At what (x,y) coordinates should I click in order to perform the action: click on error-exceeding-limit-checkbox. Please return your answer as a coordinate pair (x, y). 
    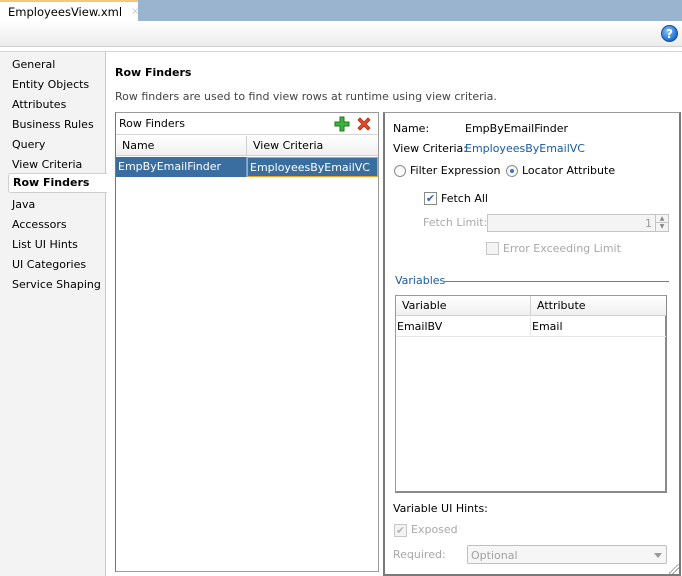
    Looking at the image, I should click on (492, 248).